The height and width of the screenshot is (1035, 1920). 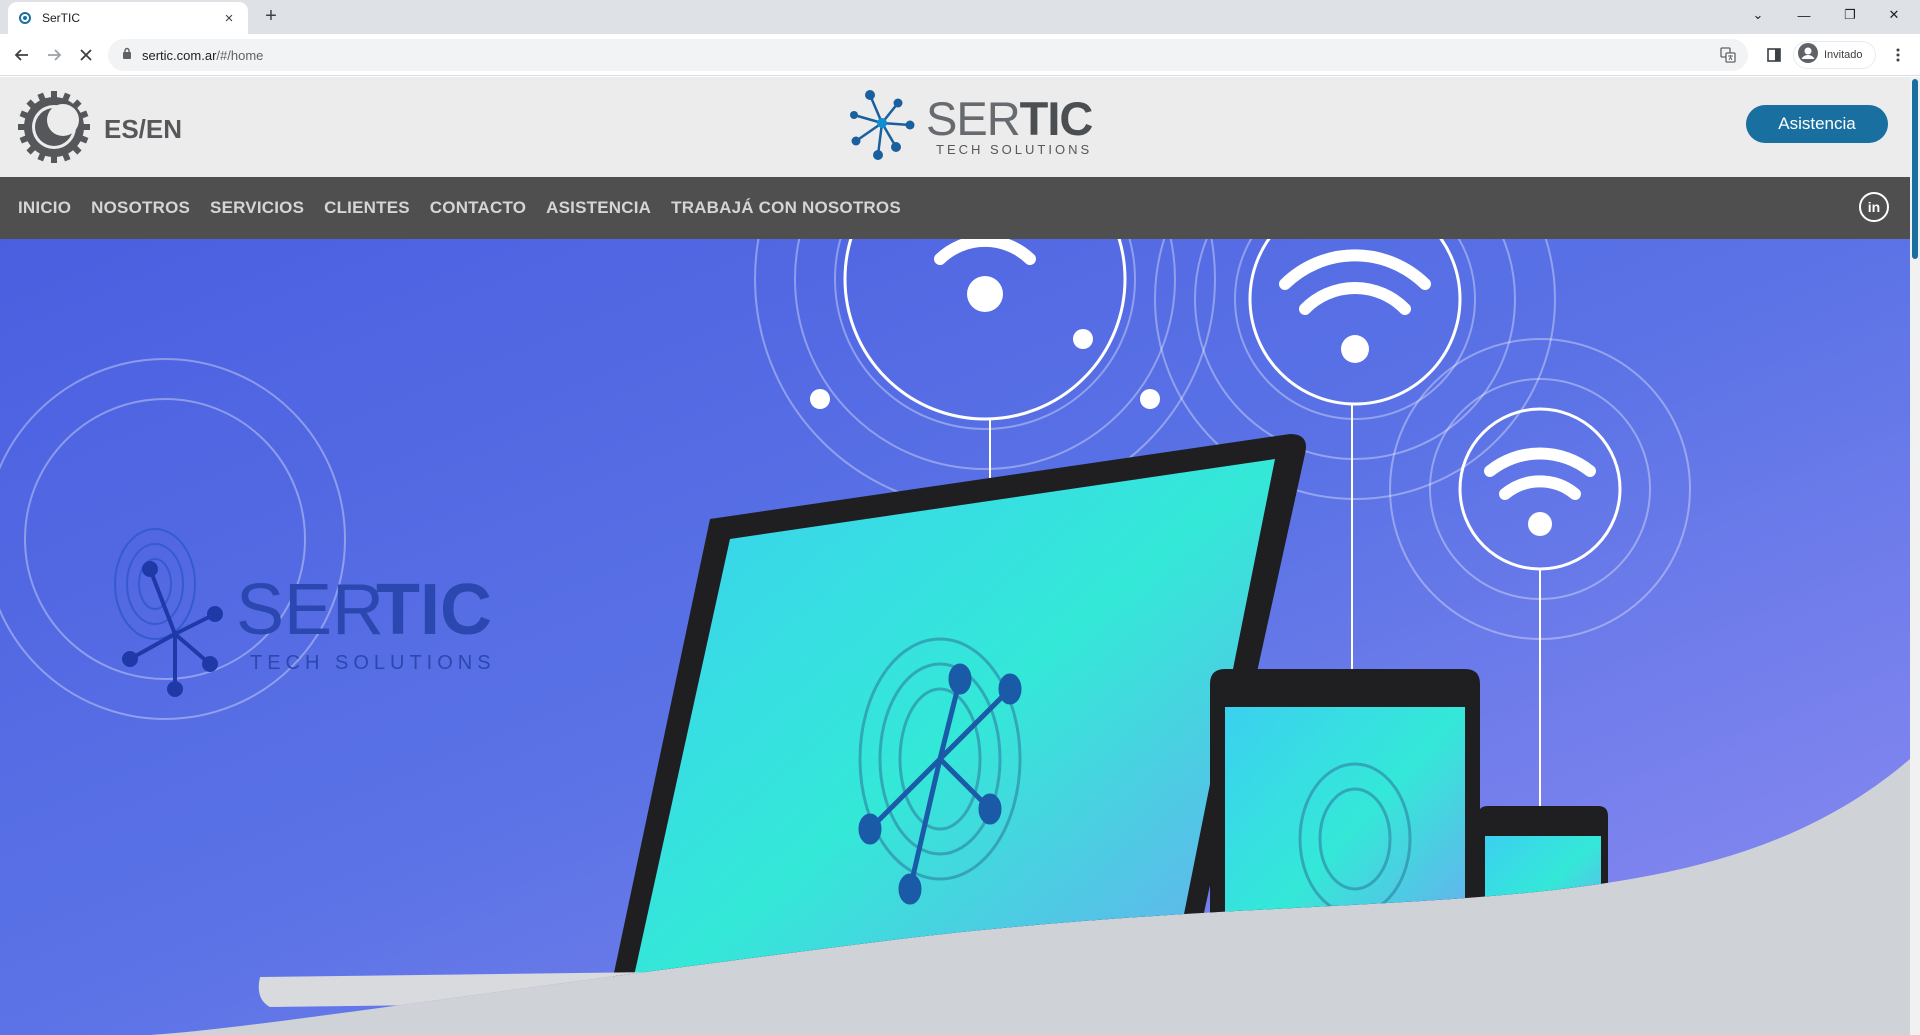 What do you see at coordinates (373, 663) in the screenshot?
I see `hero-logo-tagline: TECH SOLUTIONS` at bounding box center [373, 663].